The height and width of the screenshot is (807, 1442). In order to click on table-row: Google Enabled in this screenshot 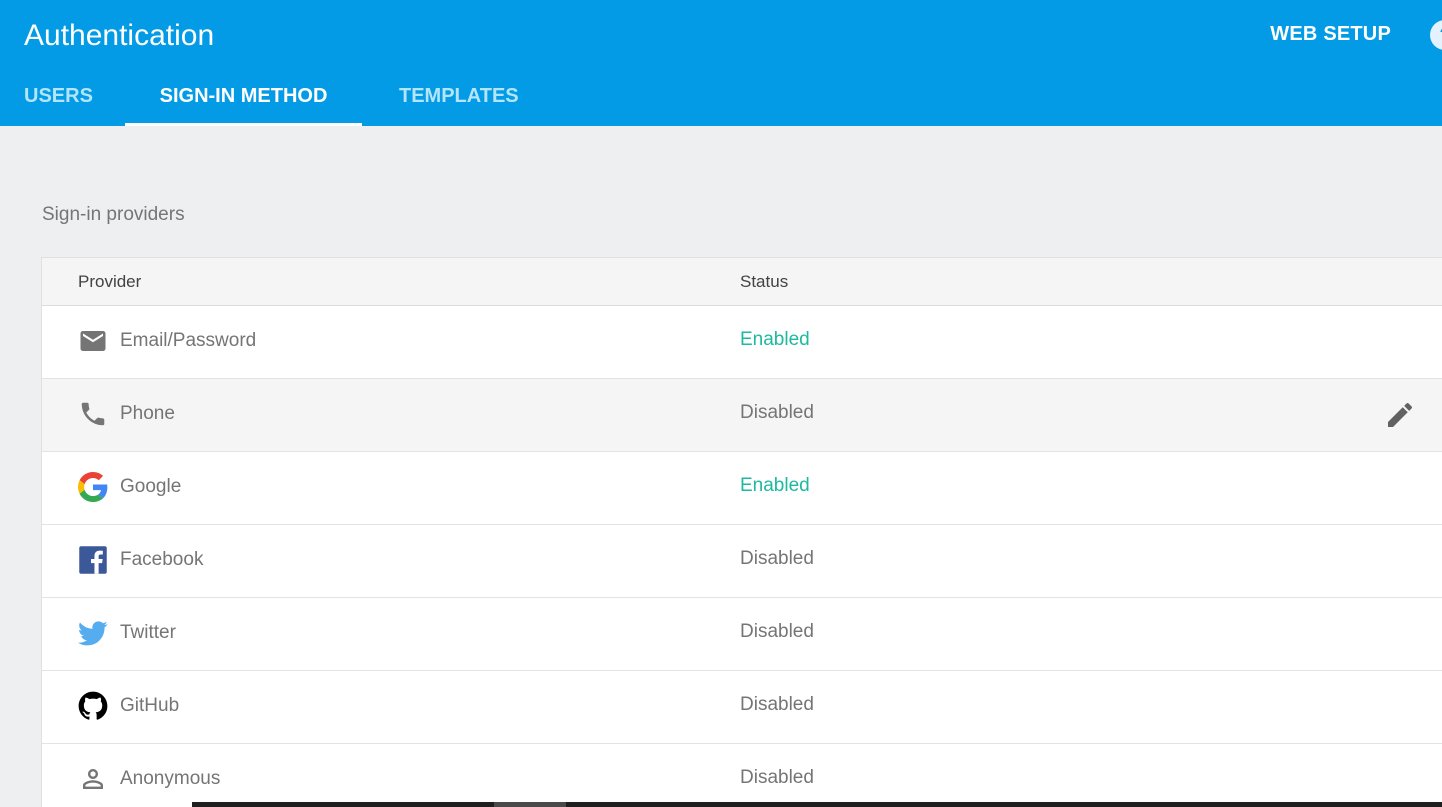, I will do `click(742, 488)`.